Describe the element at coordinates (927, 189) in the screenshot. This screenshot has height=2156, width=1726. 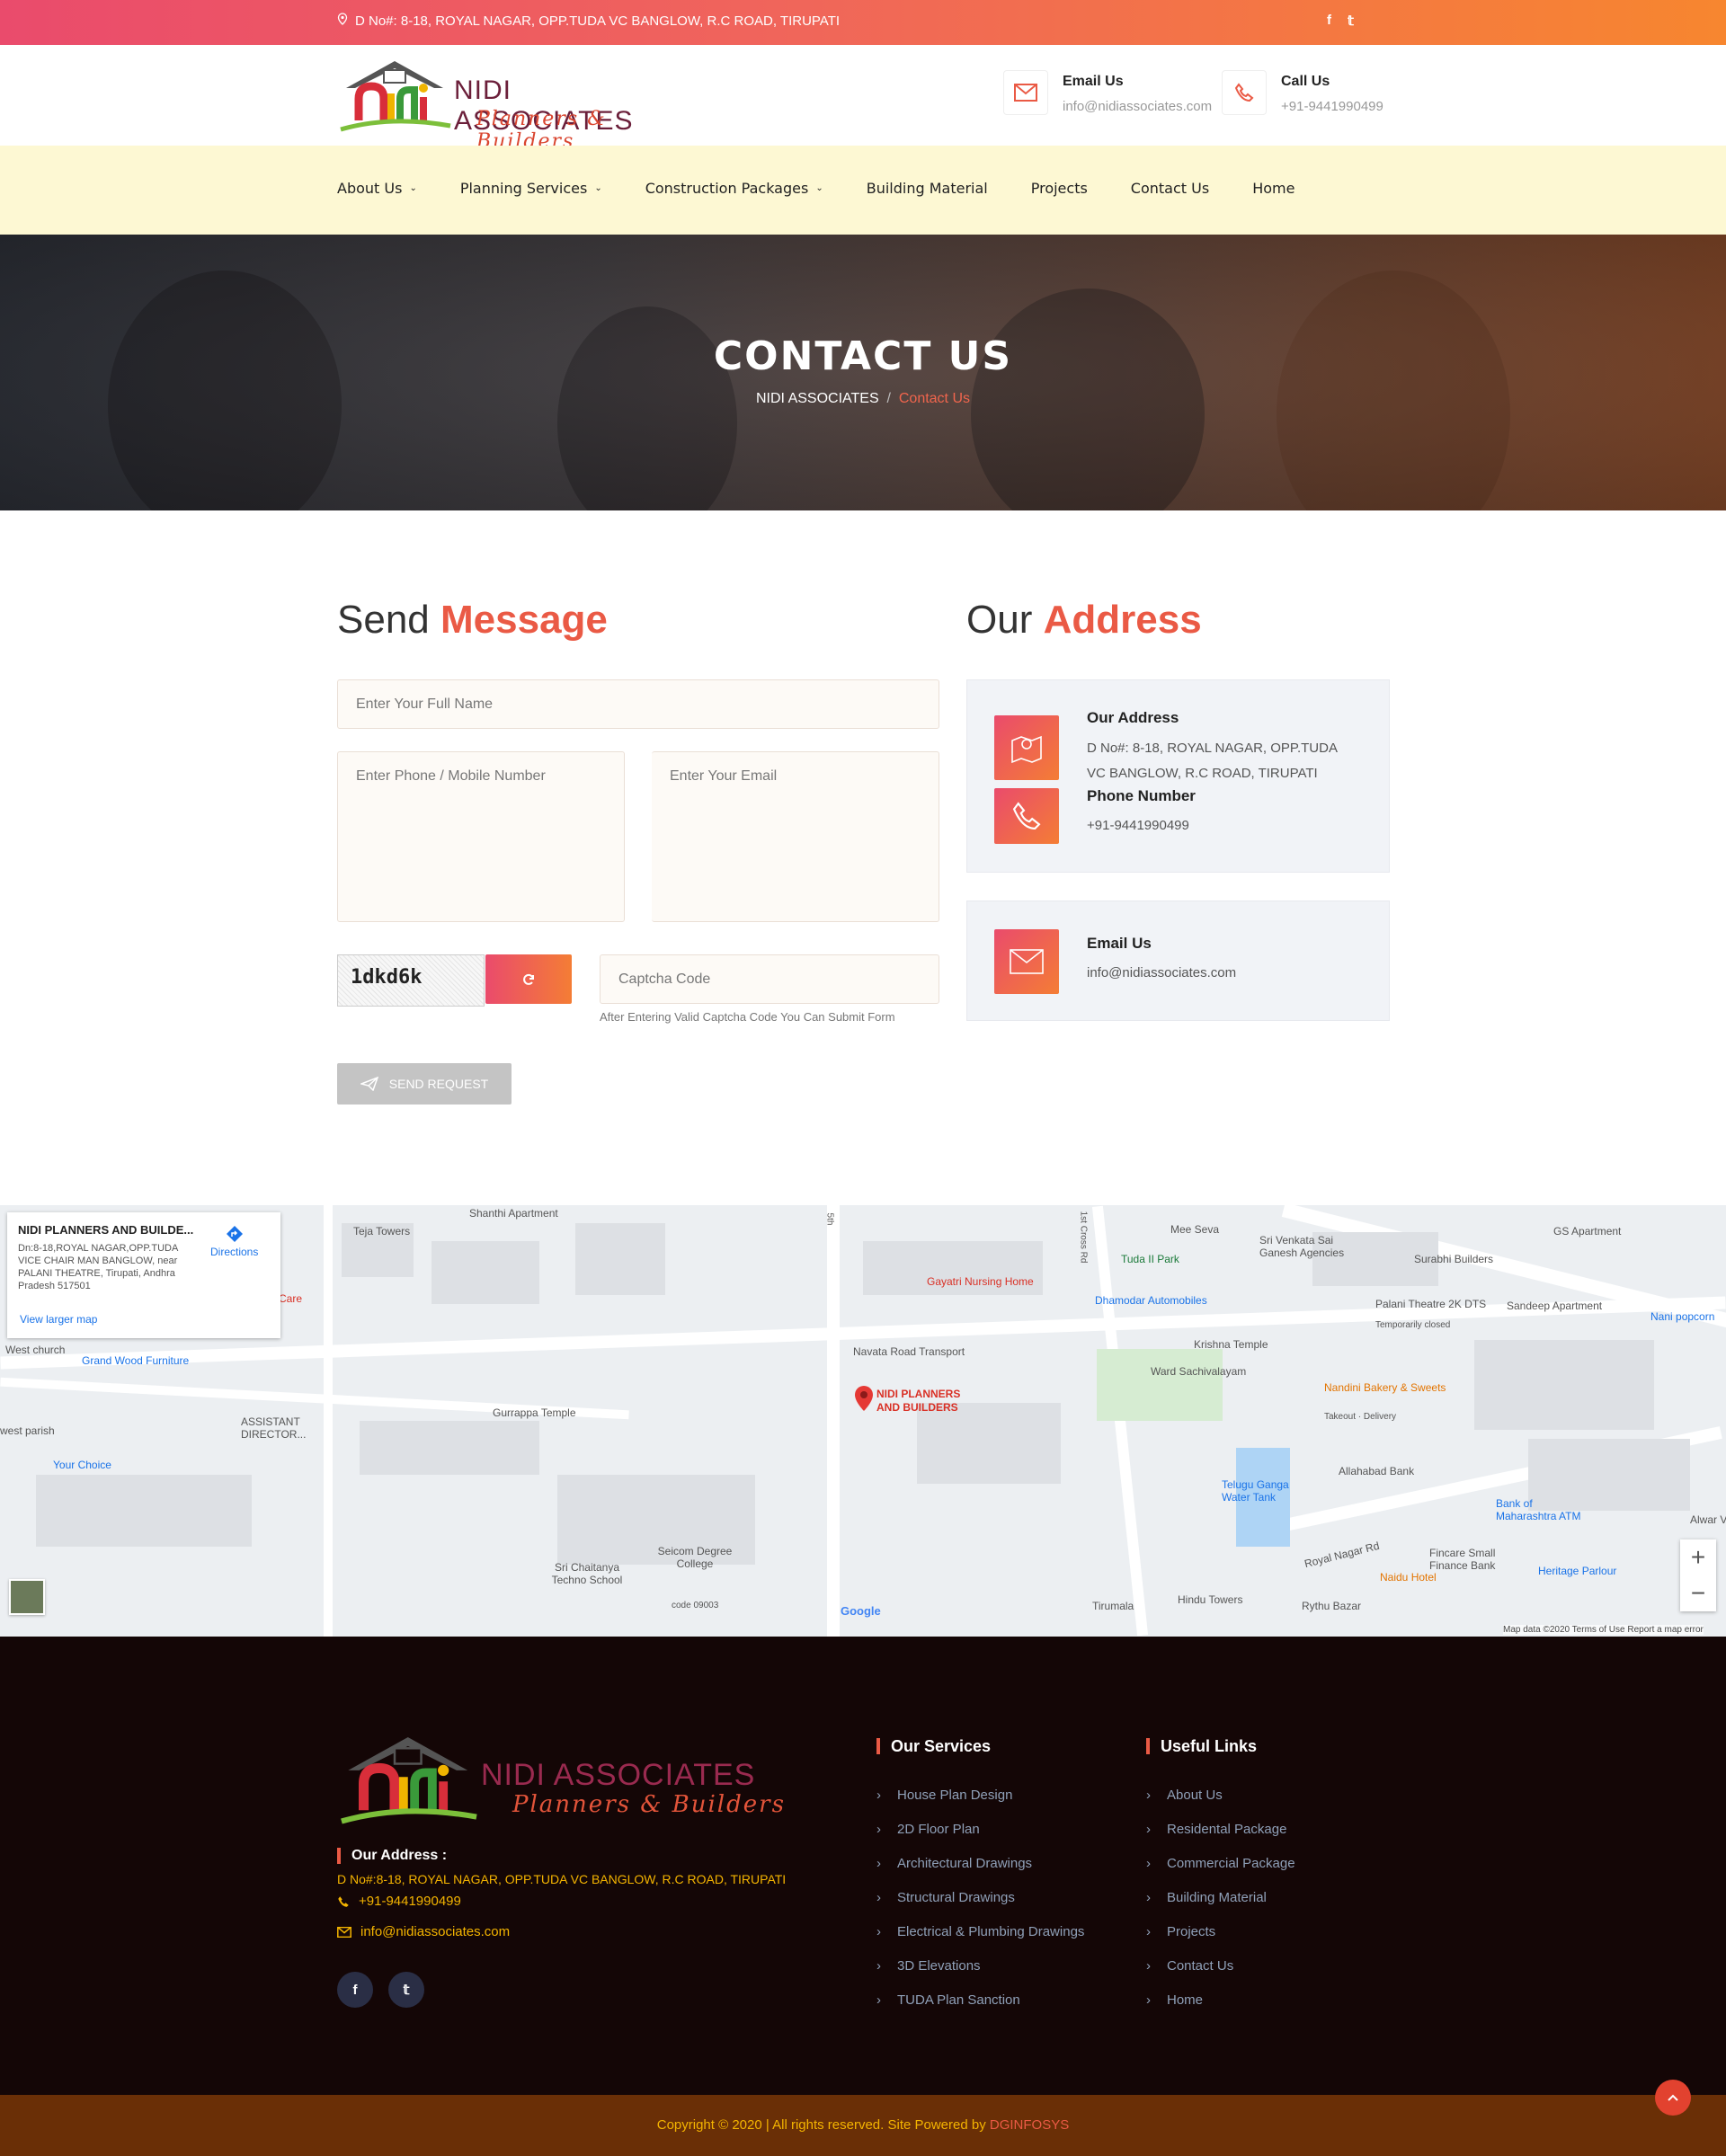
I see `nav-item-building-material: Building Material` at that location.